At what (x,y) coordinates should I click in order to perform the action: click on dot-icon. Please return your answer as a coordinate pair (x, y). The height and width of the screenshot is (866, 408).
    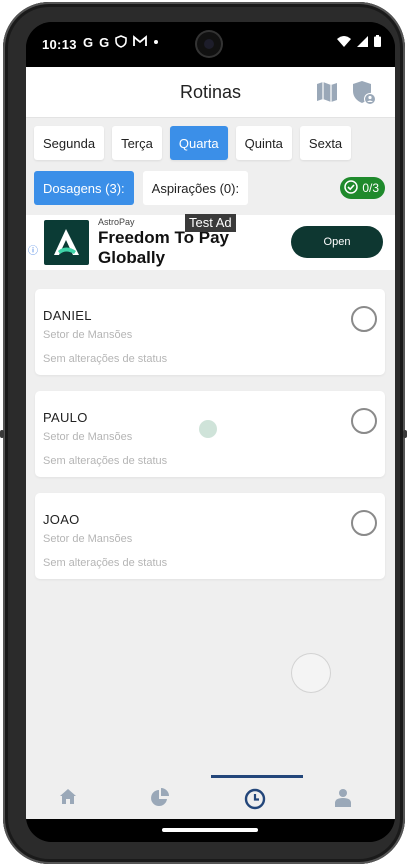
    Looking at the image, I should click on (156, 43).